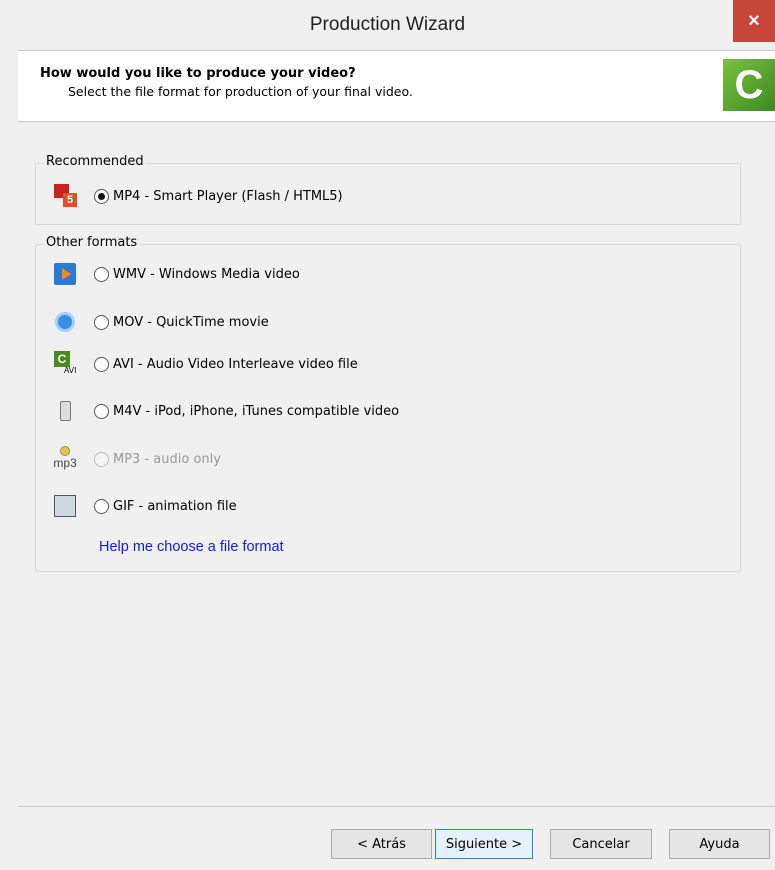  I want to click on help-button: Ayuda, so click(719, 844).